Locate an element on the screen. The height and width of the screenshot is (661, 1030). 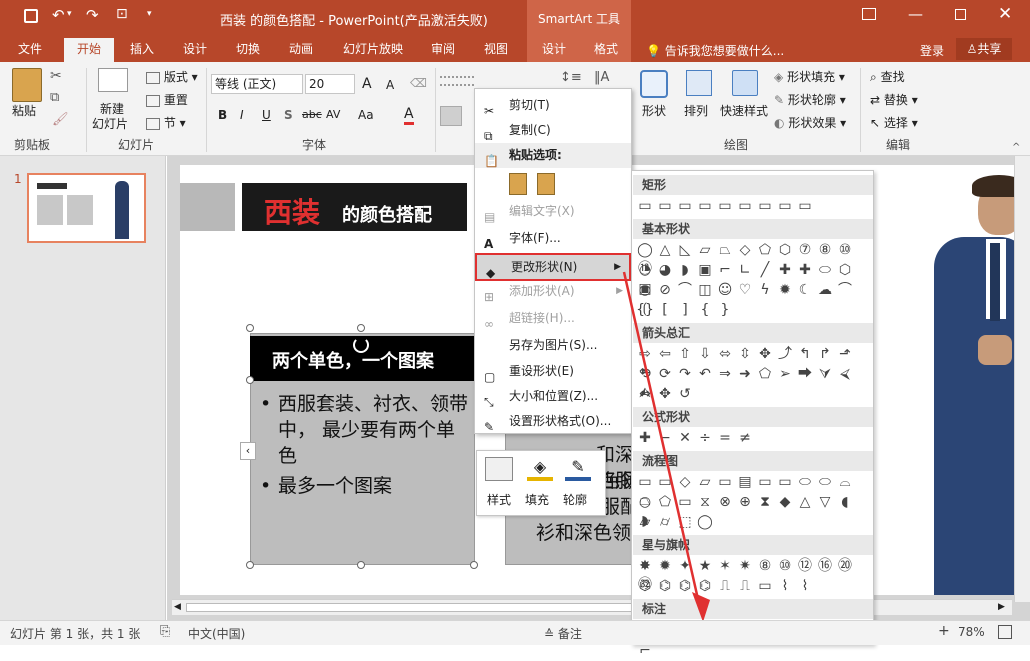
outline-icon: ✎ is located at coordinates (578, 469).